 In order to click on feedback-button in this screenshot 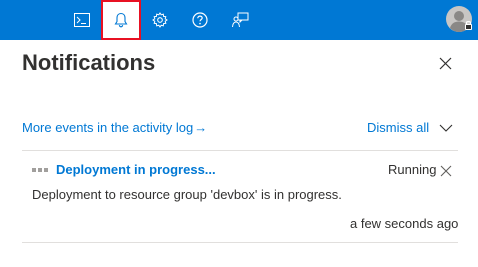, I will do `click(240, 20)`.